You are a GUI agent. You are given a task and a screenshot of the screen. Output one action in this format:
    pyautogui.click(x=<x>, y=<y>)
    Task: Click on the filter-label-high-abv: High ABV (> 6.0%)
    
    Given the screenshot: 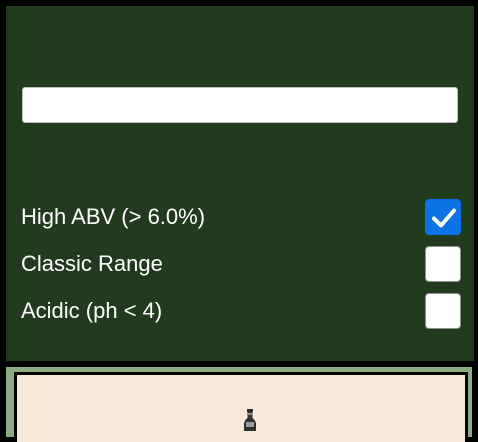 What is the action you would take?
    pyautogui.click(x=113, y=216)
    